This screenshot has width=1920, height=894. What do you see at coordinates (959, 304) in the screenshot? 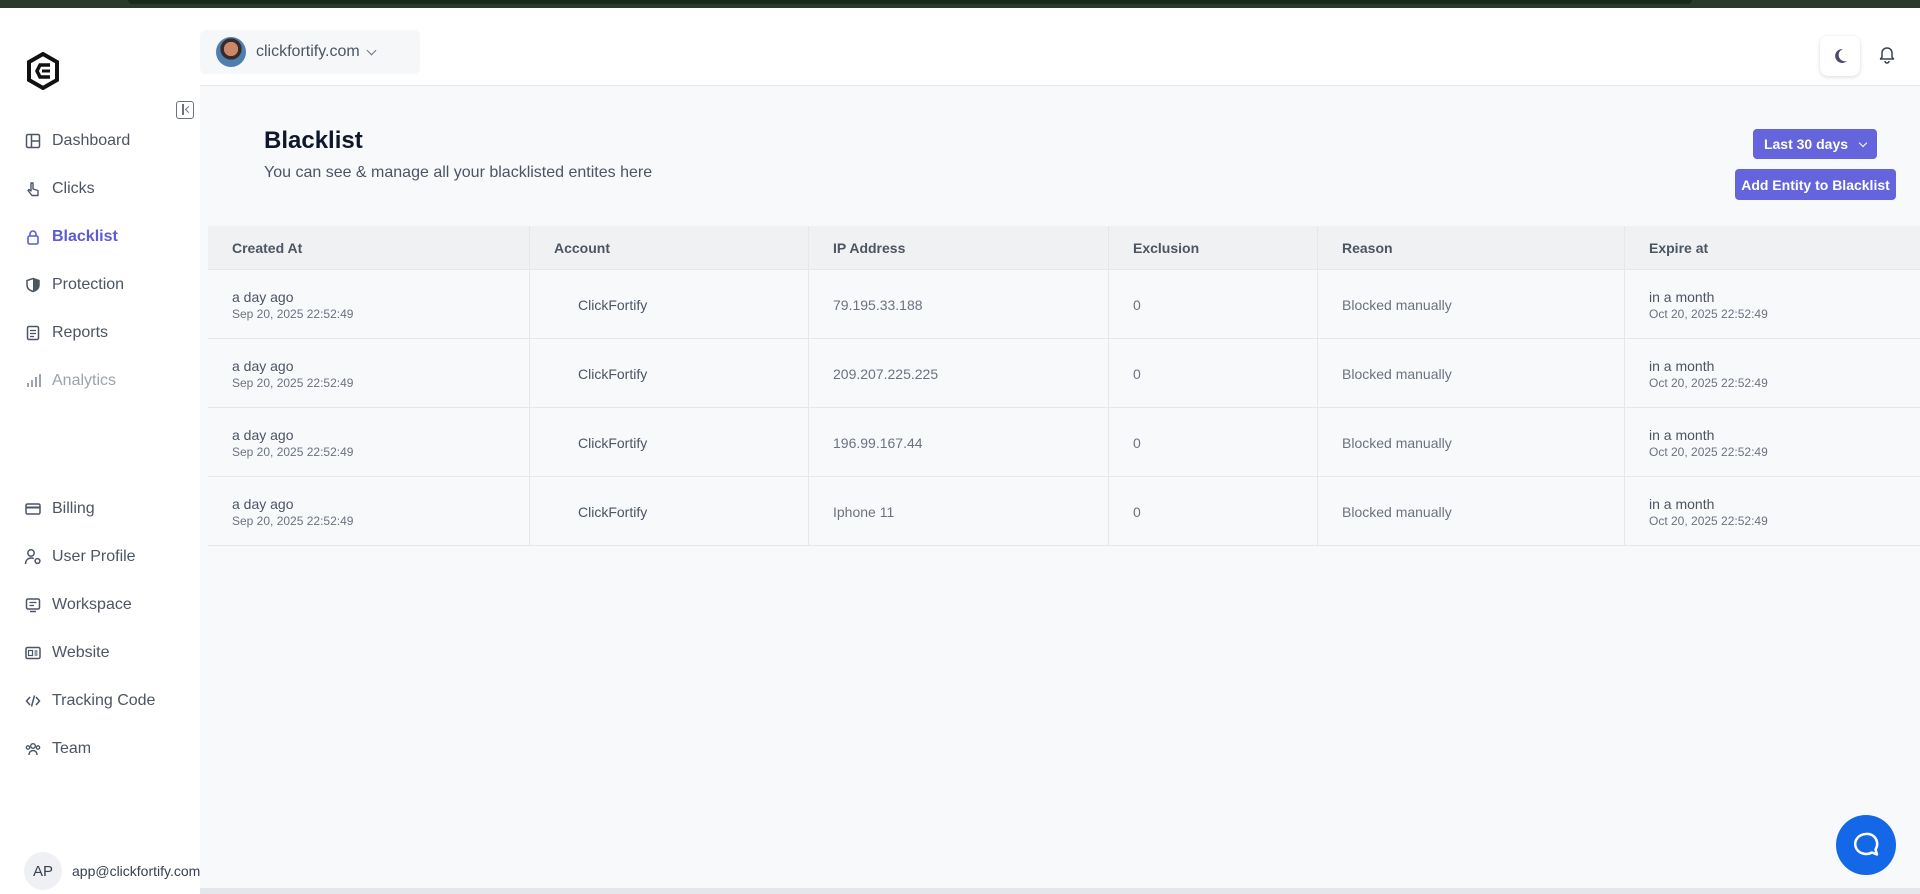
I see `ip-address-cell: 79.195.33.188` at bounding box center [959, 304].